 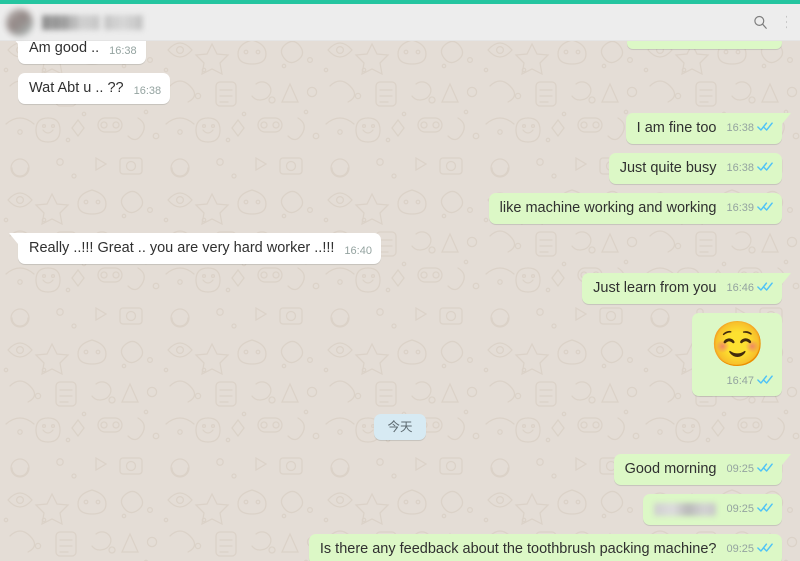 I want to click on chat-header: ██████ ████, so click(x=400, y=22).